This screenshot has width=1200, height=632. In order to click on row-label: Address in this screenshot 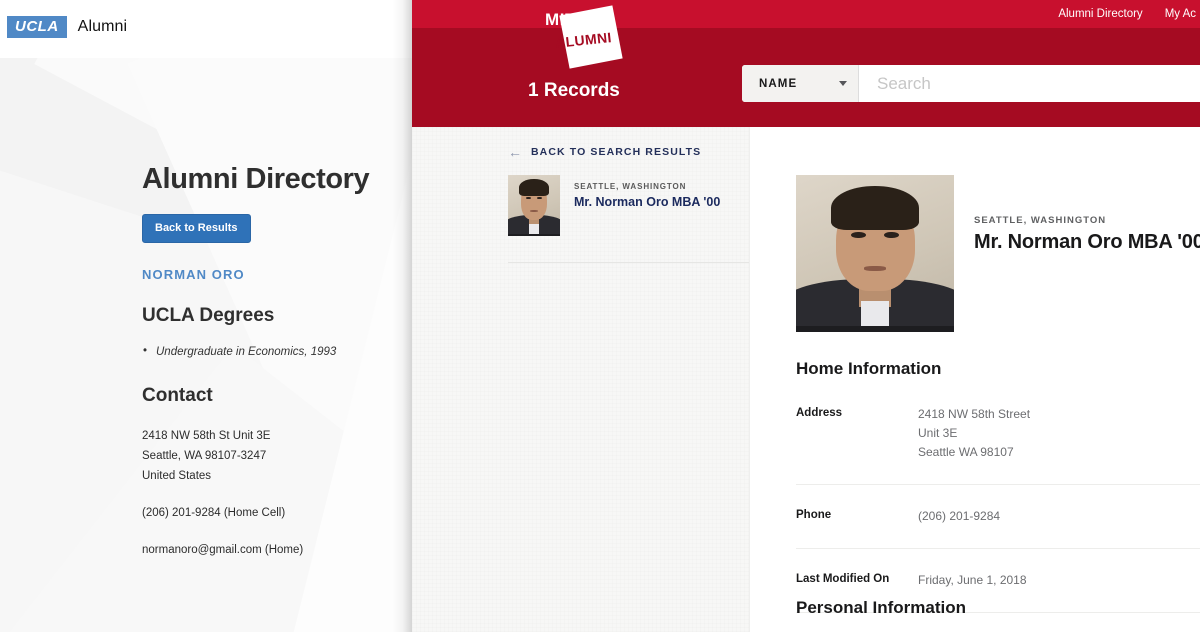, I will do `click(819, 413)`.